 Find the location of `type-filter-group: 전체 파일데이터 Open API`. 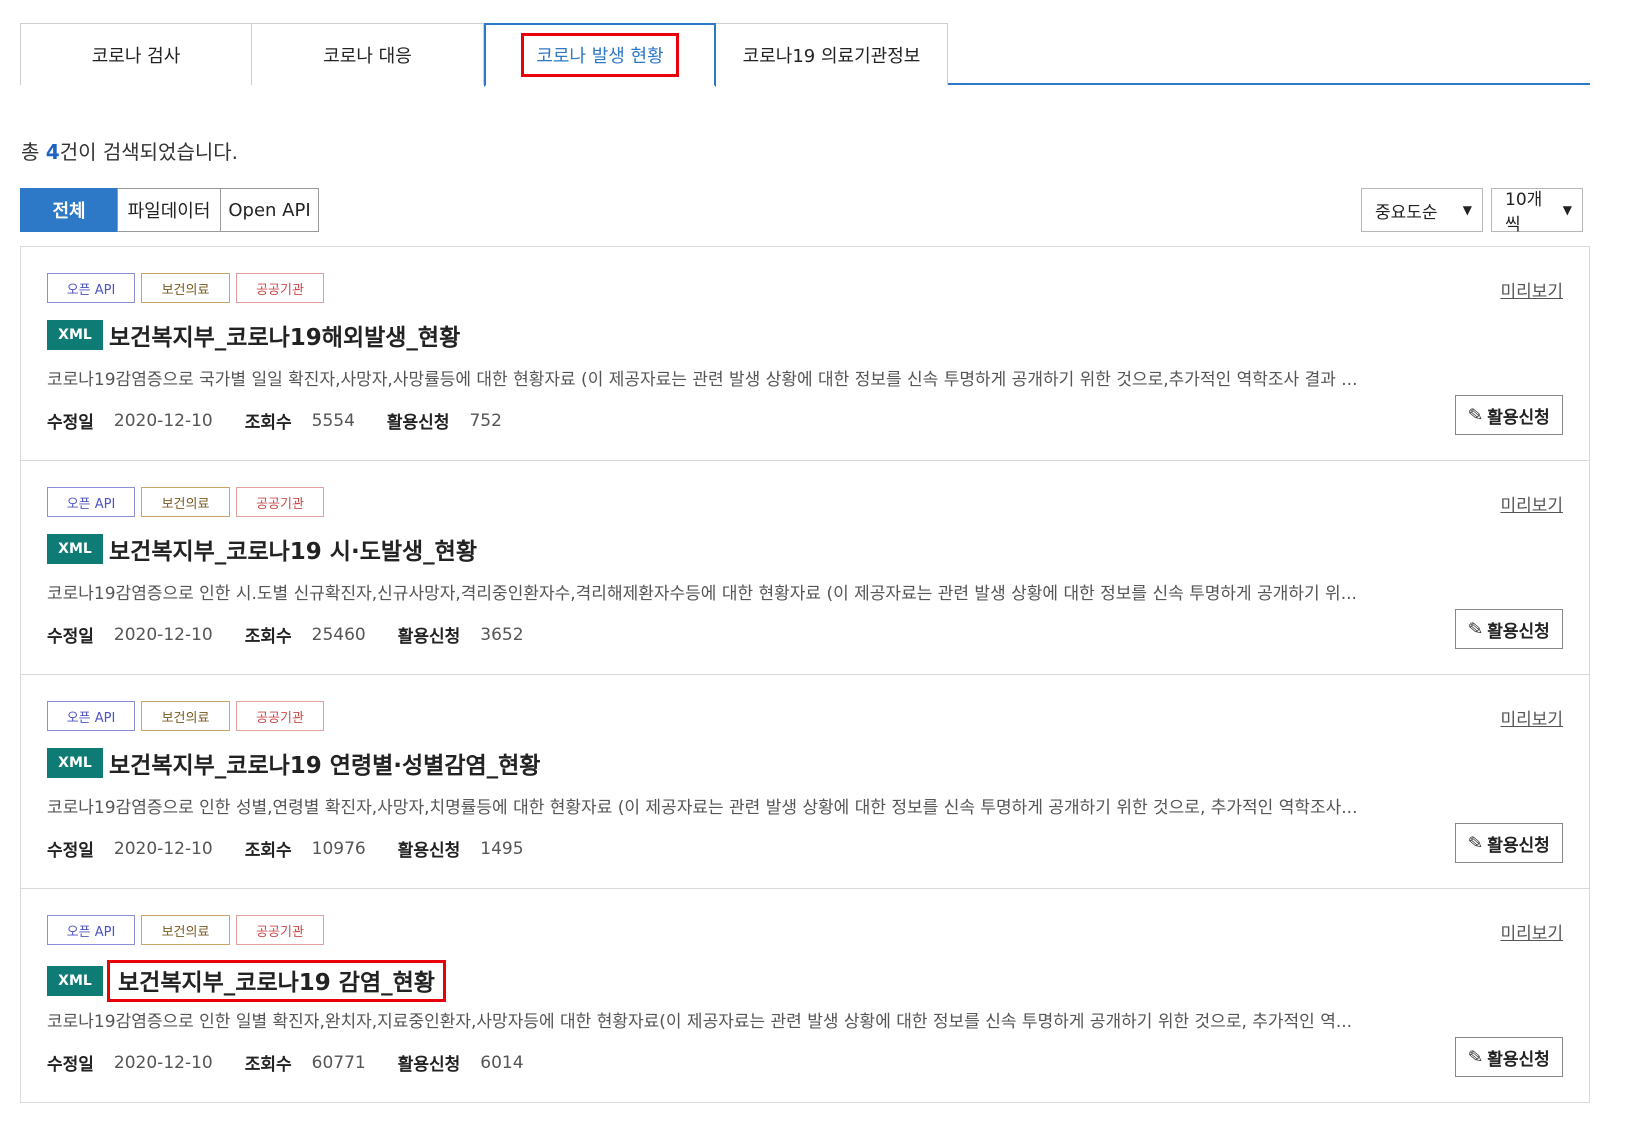

type-filter-group: 전체 파일데이터 Open API is located at coordinates (169, 210).